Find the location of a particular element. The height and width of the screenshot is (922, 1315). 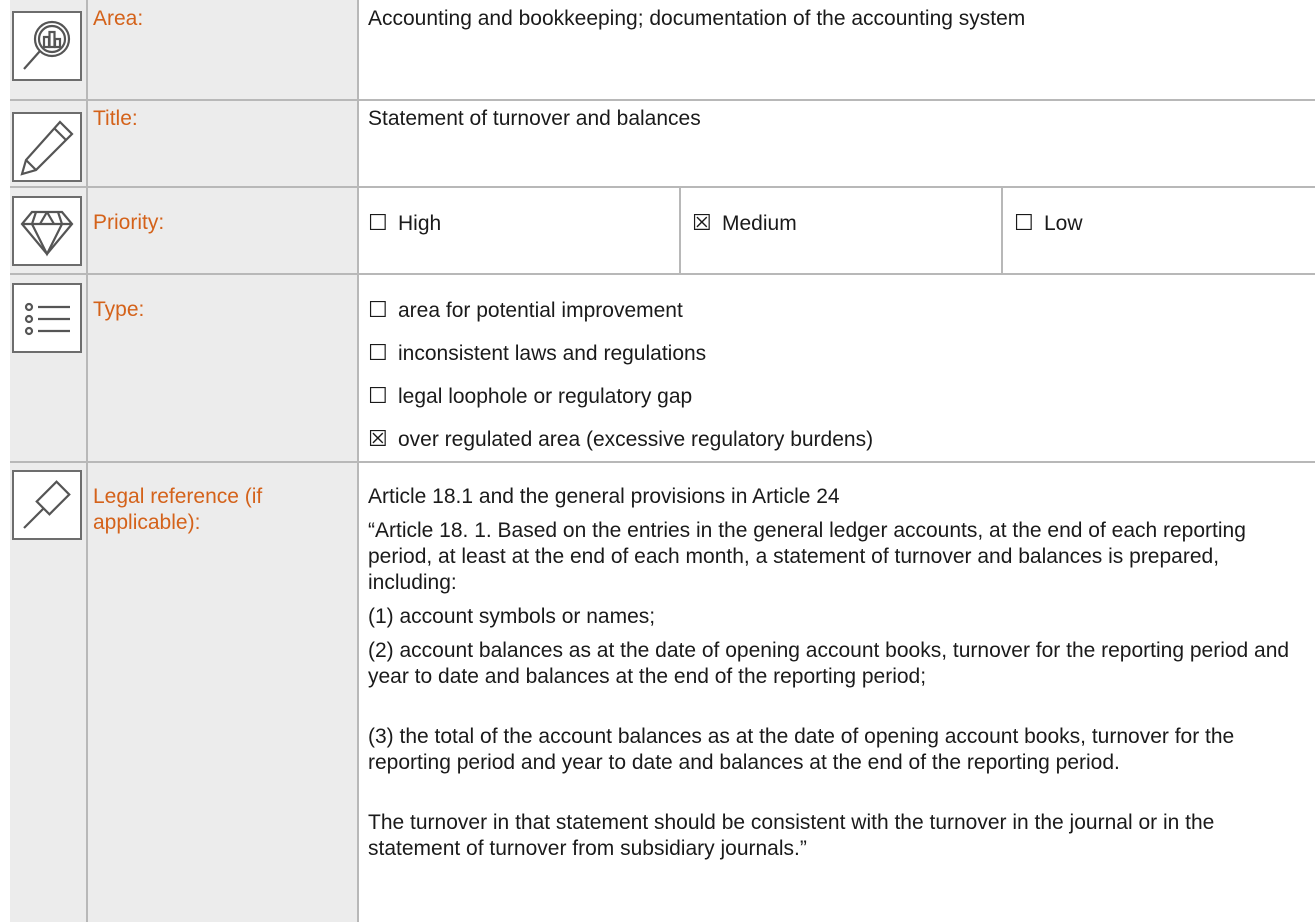

legal-label: Legal reference (if applicable): is located at coordinates (178, 509).